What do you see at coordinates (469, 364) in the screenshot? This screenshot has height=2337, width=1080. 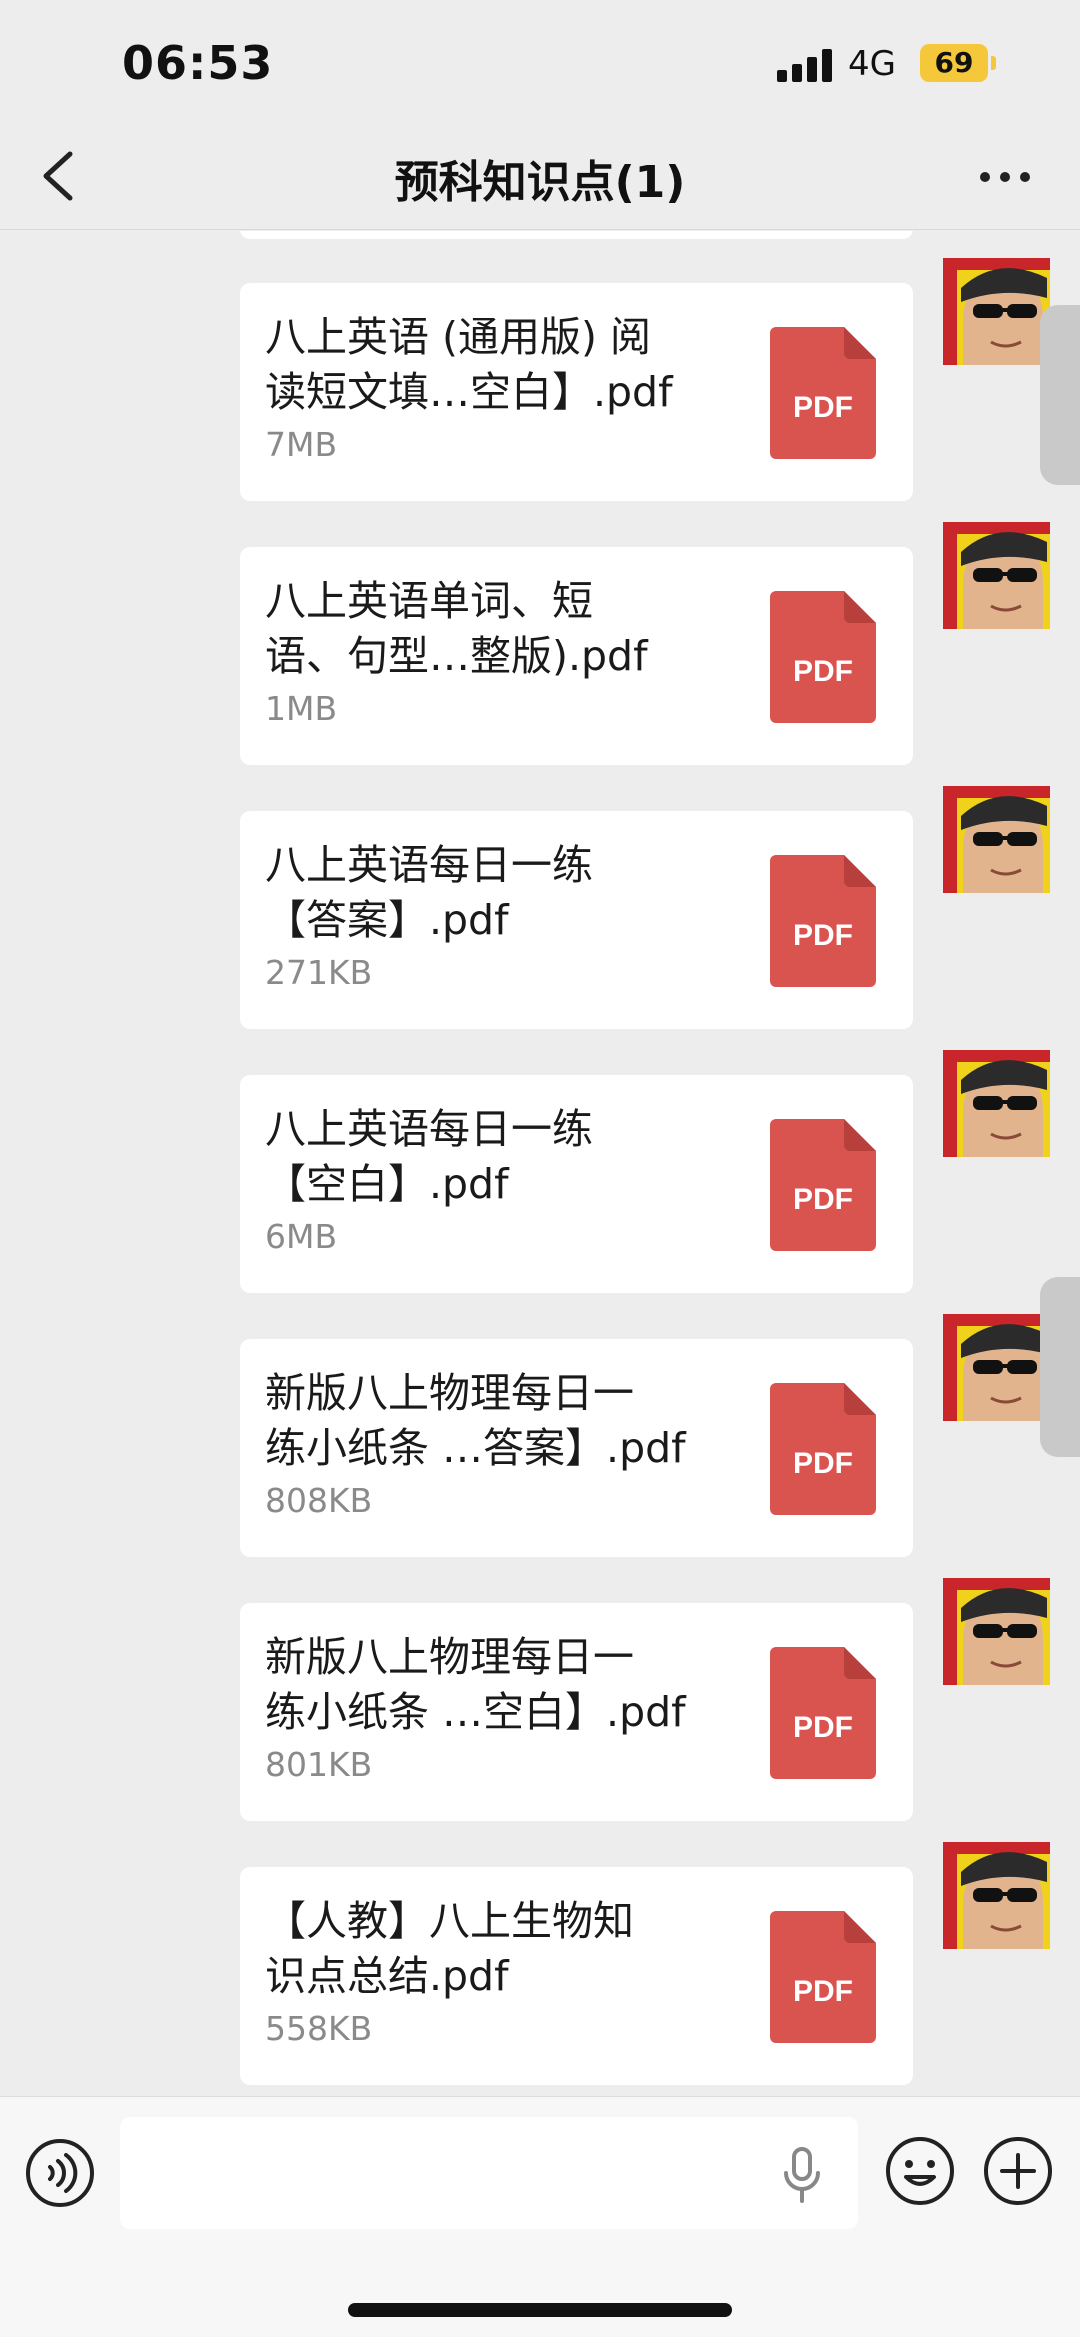 I see `file-name: 八上英语 (通用版) 阅 读短文填…空白】.pdf` at bounding box center [469, 364].